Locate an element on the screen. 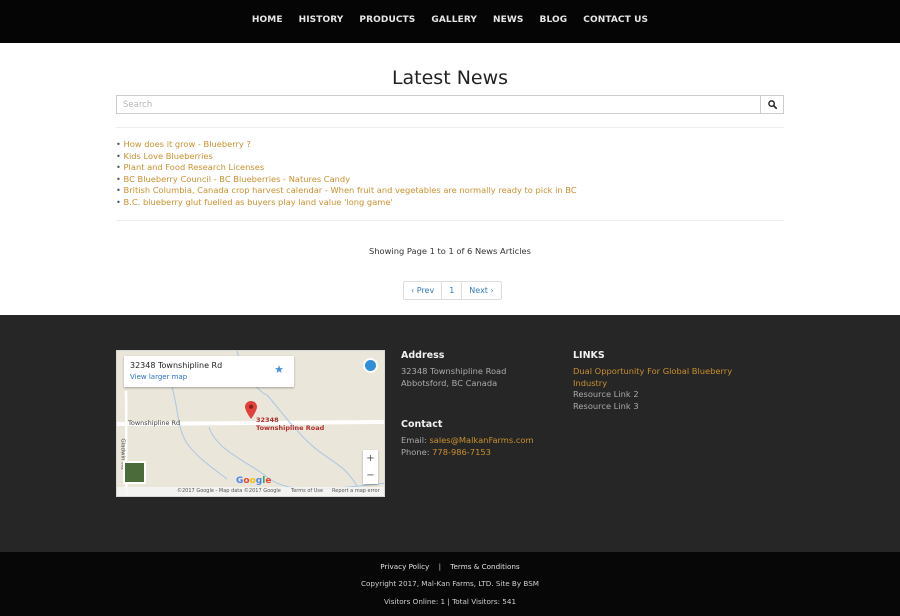 The image size is (900, 616). list-item: • How does it grow - Blueberry ? is located at coordinates (346, 145).